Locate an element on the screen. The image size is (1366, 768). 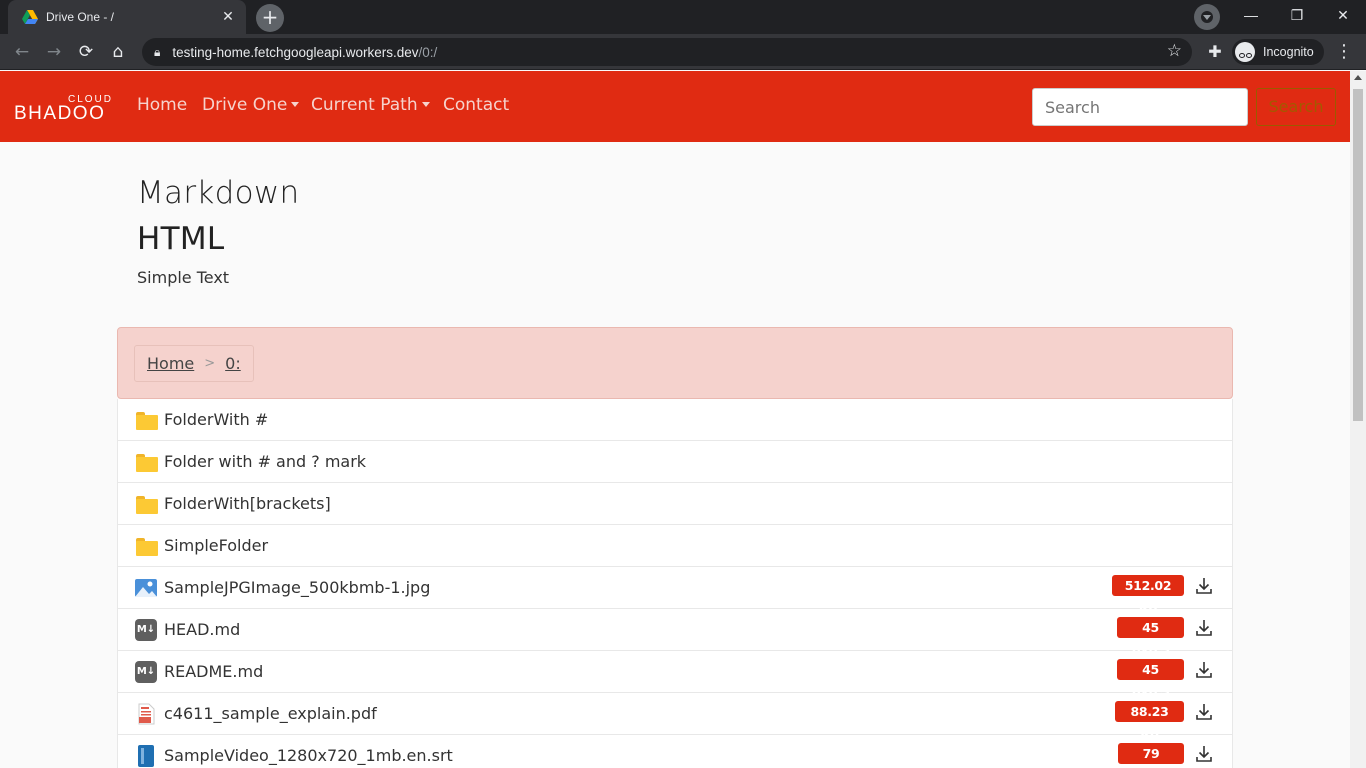
extensions-puzzle-icon: ✚ is located at coordinates (1215, 52).